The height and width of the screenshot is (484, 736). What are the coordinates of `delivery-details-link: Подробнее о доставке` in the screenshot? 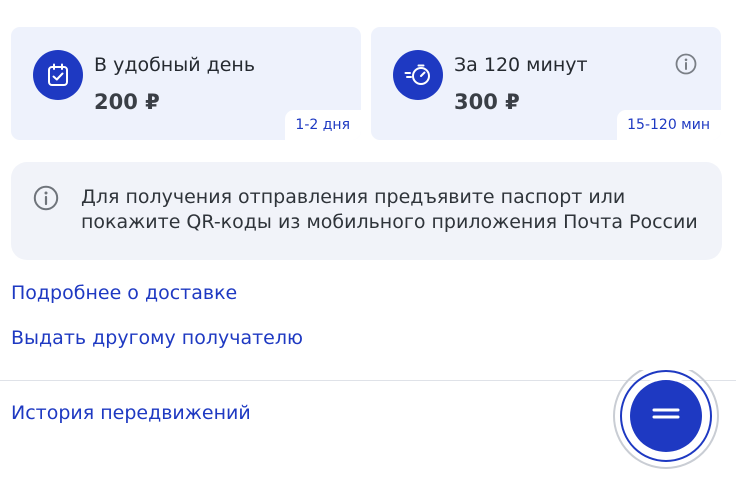 It's located at (124, 293).